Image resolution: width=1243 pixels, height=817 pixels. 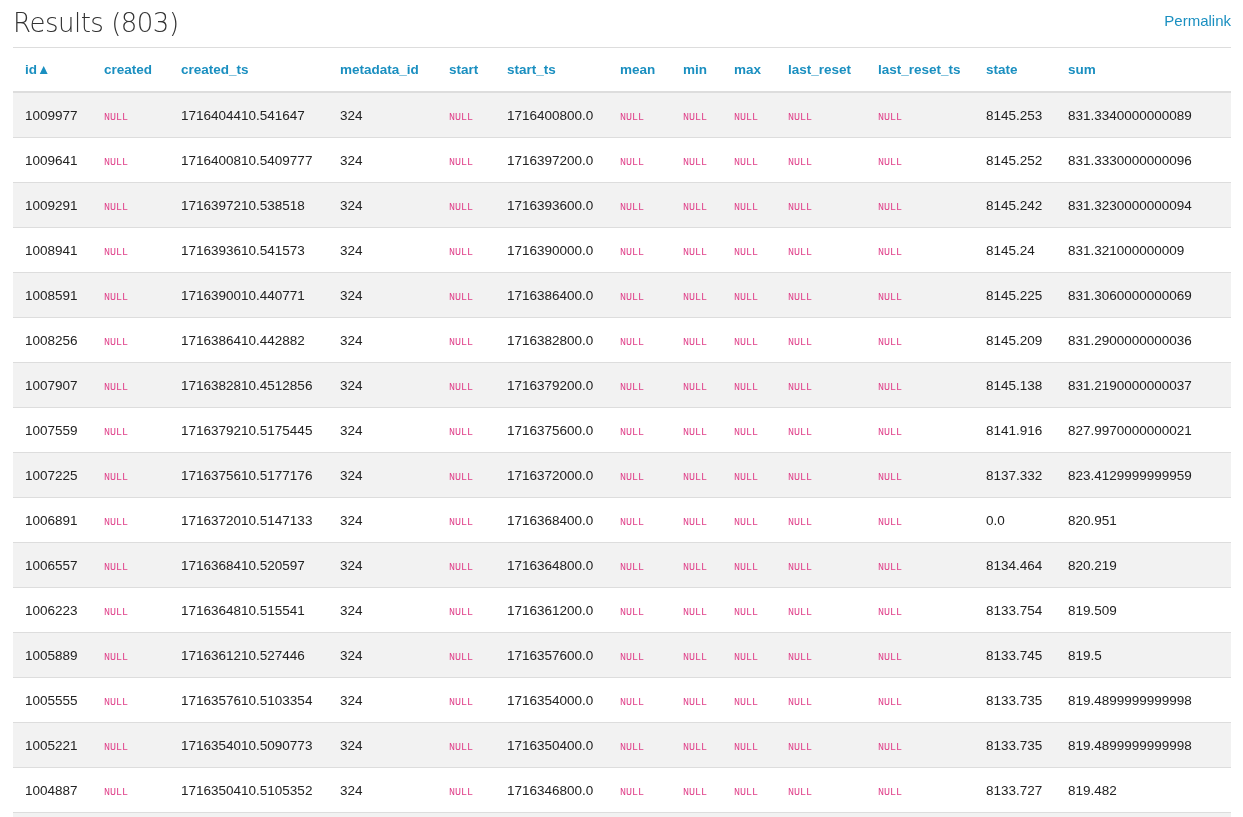 I want to click on column-header: state, so click(x=1002, y=69).